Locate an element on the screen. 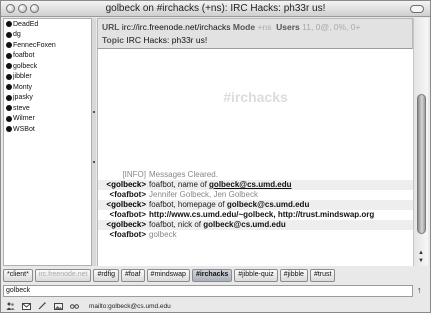 This screenshot has height=313, width=431. topic-row: Topic IRC Hacks: ph33r us! is located at coordinates (154, 40).